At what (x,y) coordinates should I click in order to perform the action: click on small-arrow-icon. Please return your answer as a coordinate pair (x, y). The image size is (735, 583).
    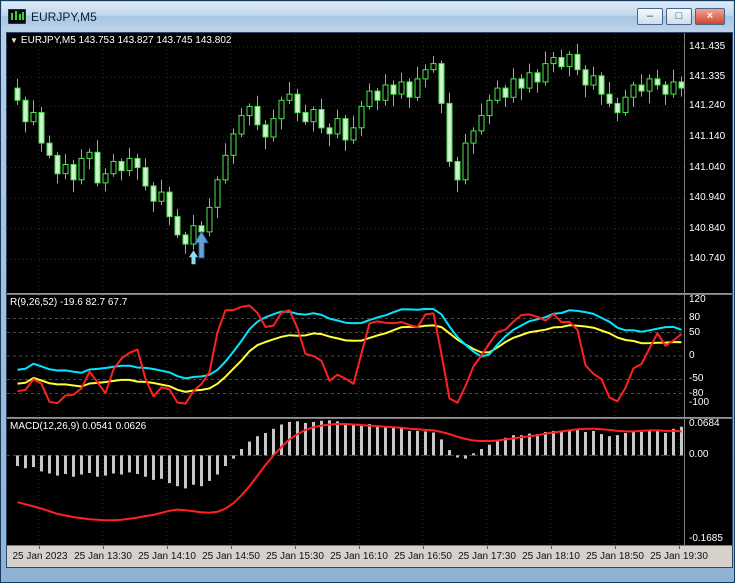
    Looking at the image, I should click on (193, 257).